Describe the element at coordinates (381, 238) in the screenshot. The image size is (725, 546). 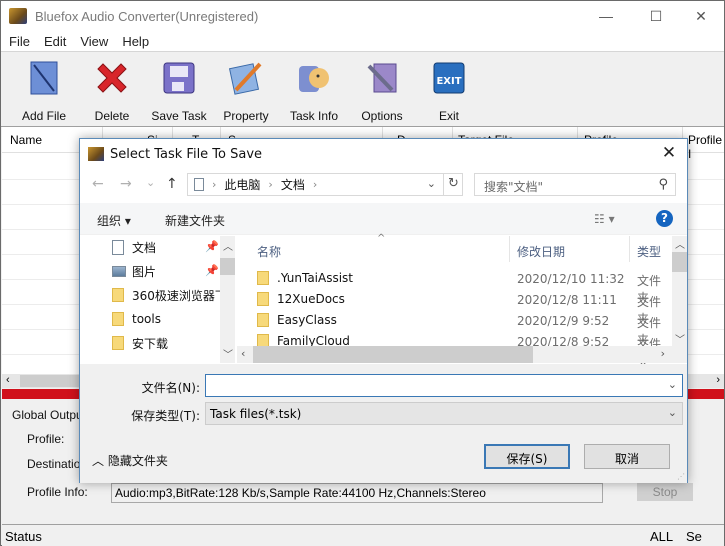
I see `sort-ascending-icon: ^` at that location.